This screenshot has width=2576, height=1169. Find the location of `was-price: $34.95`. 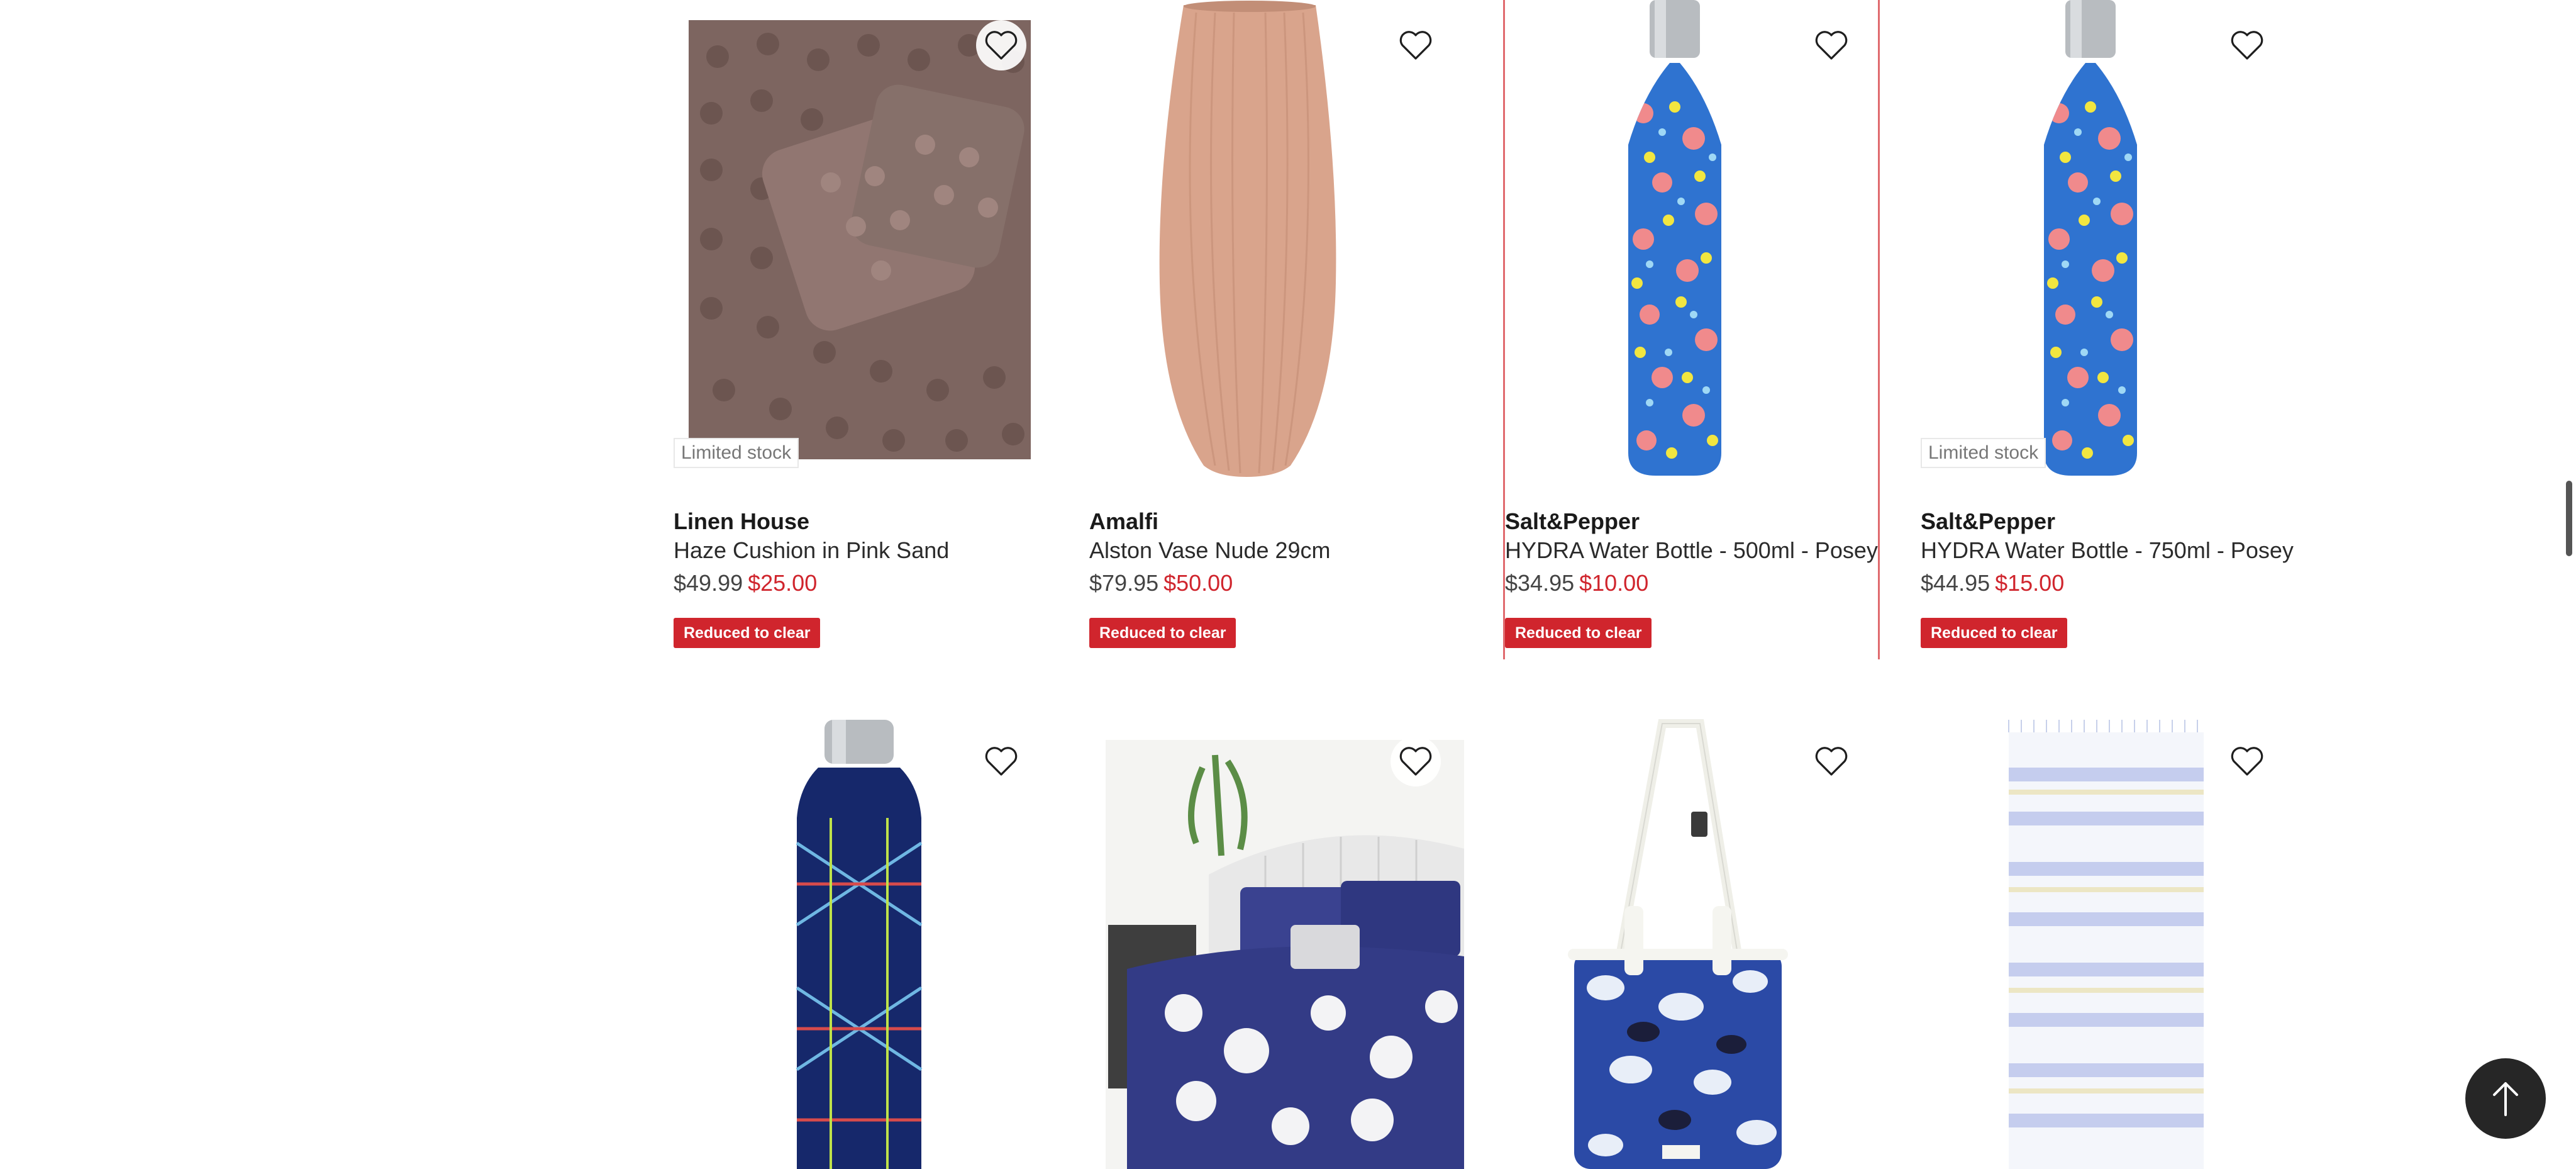

was-price: $34.95 is located at coordinates (1540, 583).